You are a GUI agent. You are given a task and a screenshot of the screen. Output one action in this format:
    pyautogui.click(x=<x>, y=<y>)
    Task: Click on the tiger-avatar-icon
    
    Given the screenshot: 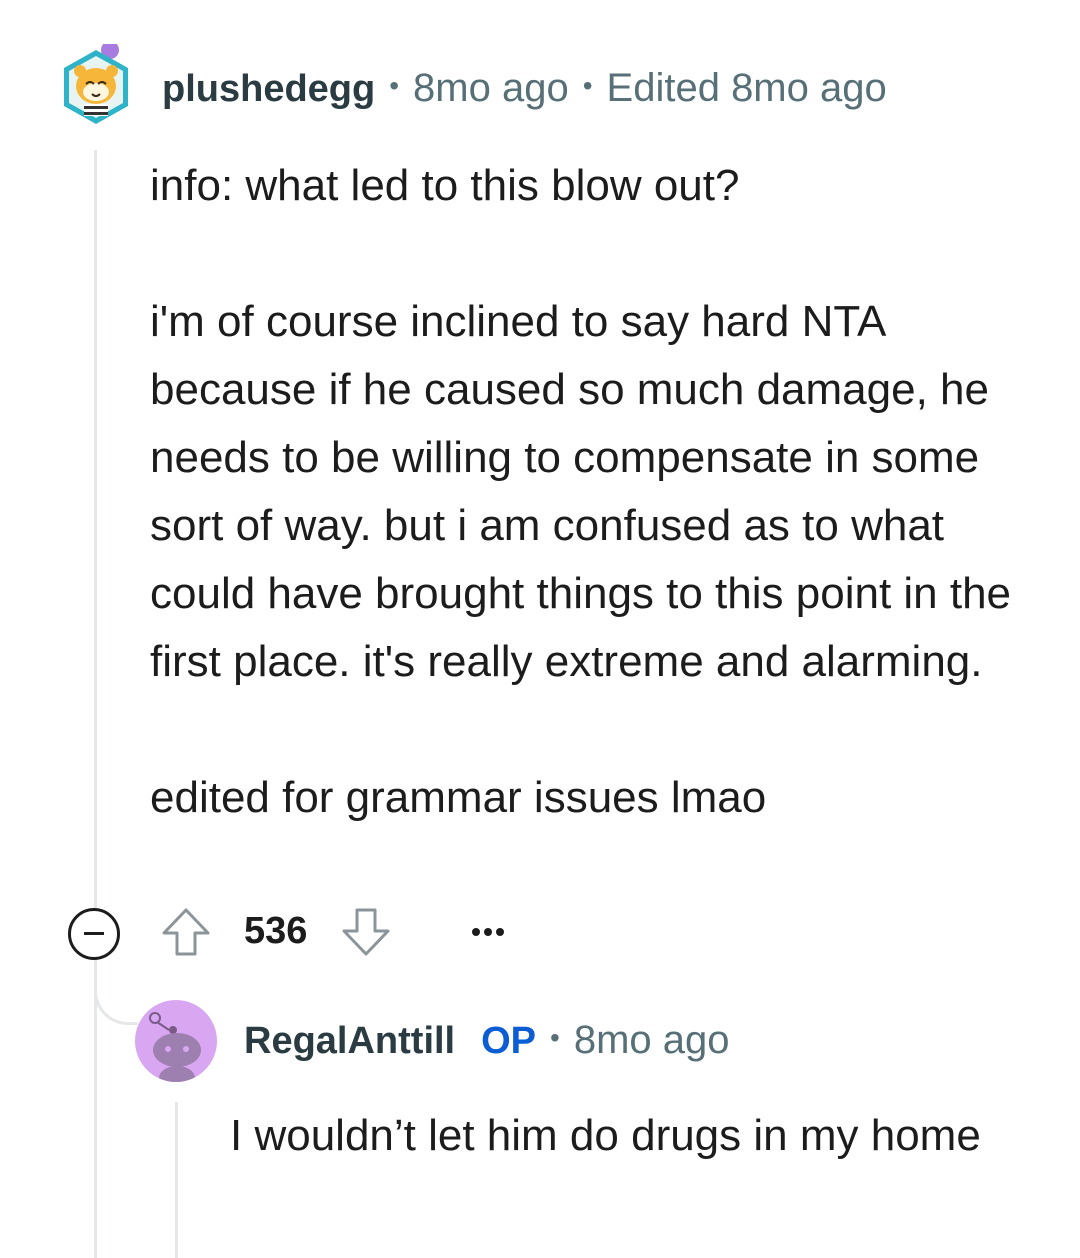 What is the action you would take?
    pyautogui.click(x=96, y=84)
    